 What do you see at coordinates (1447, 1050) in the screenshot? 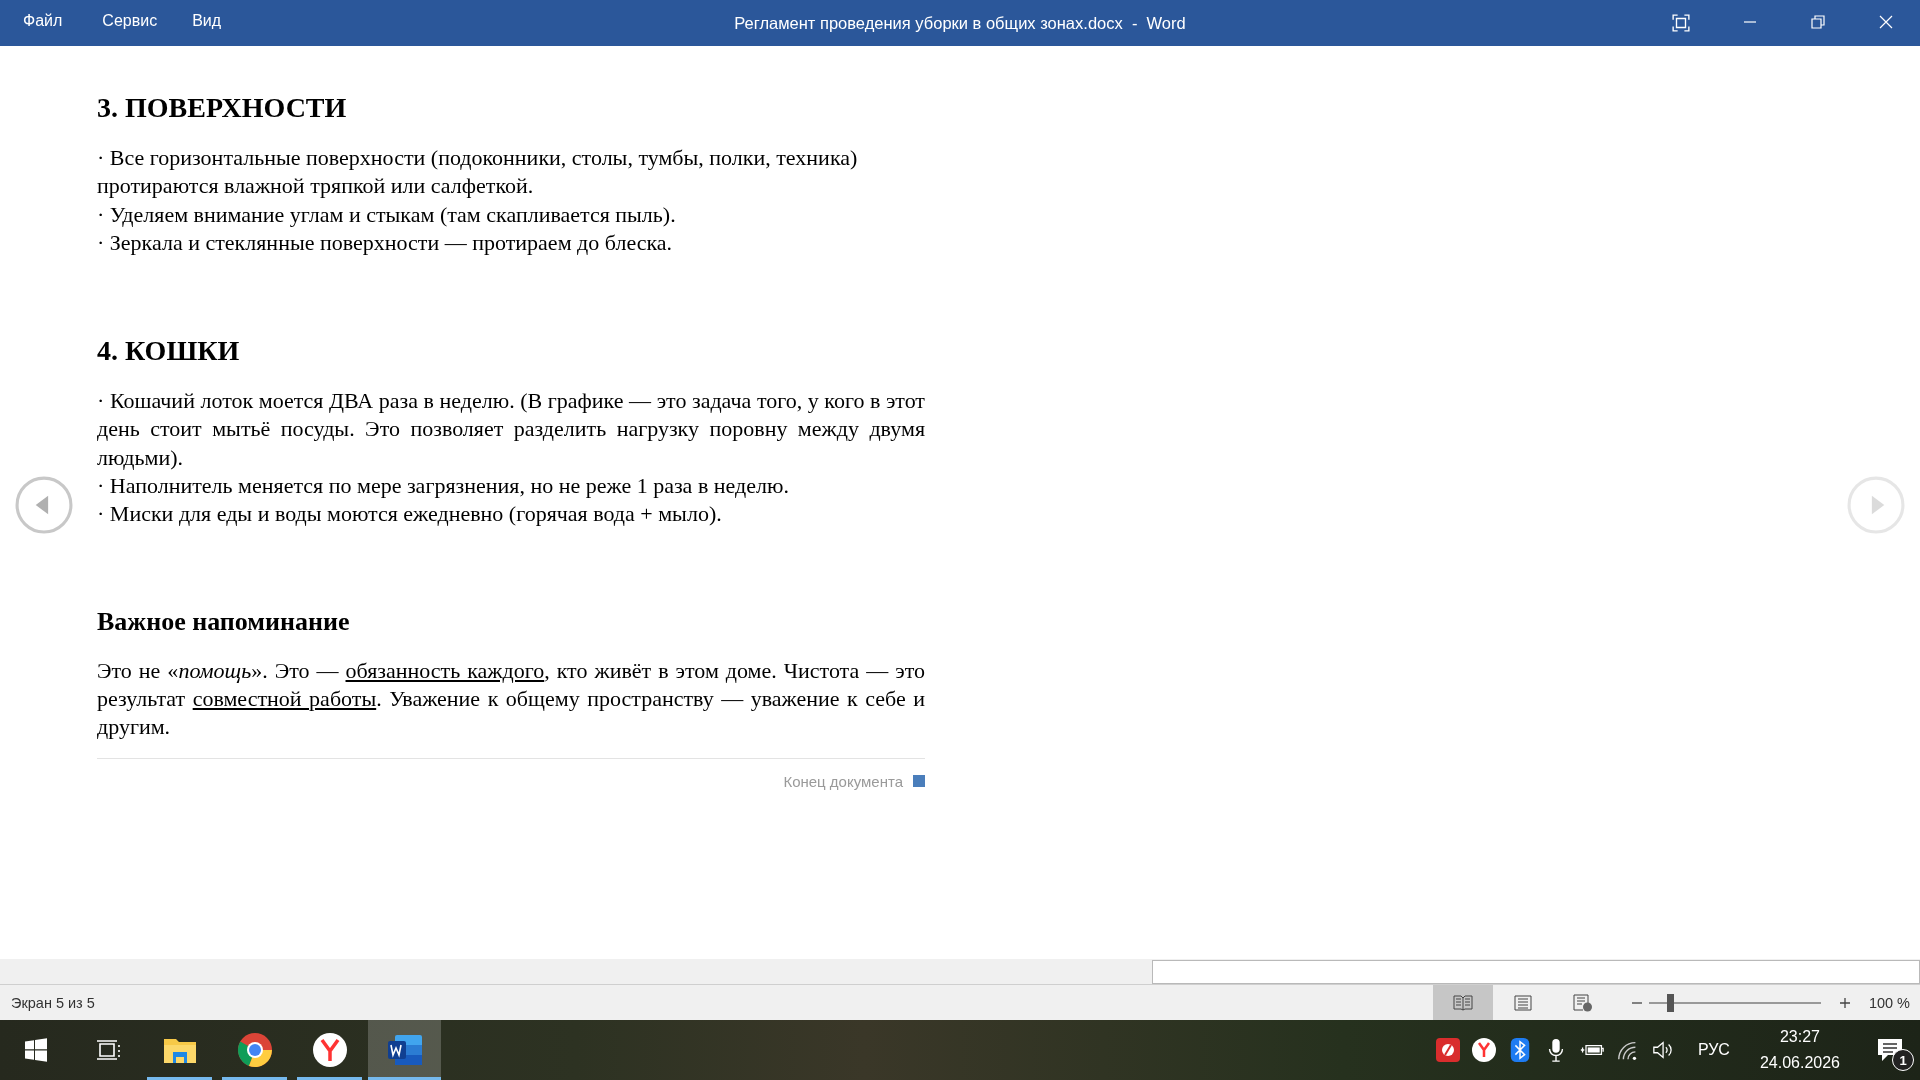
I see `slash-logo-tray-icon` at bounding box center [1447, 1050].